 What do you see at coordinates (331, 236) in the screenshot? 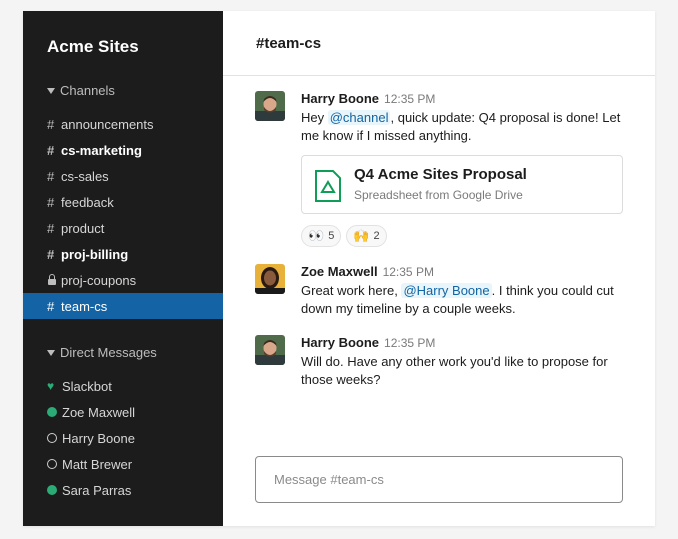
I see `reaction-count: 5` at bounding box center [331, 236].